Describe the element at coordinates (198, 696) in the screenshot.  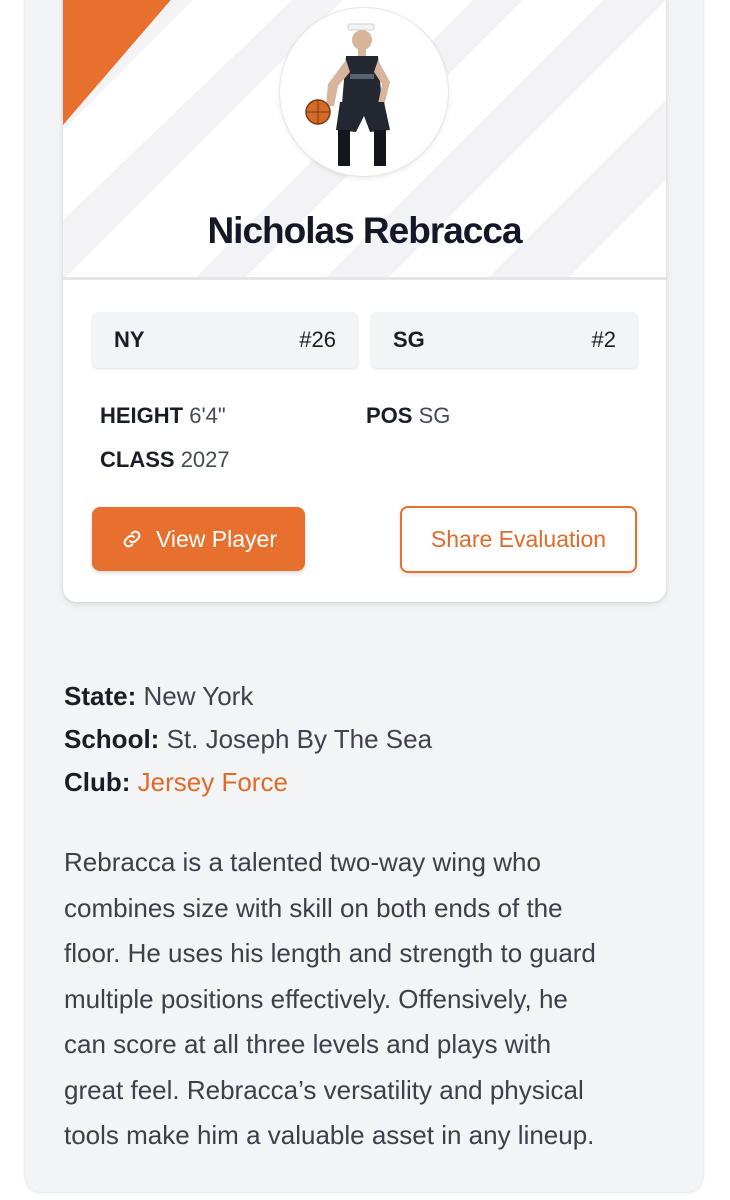
I see `state-detail-value: New York` at that location.